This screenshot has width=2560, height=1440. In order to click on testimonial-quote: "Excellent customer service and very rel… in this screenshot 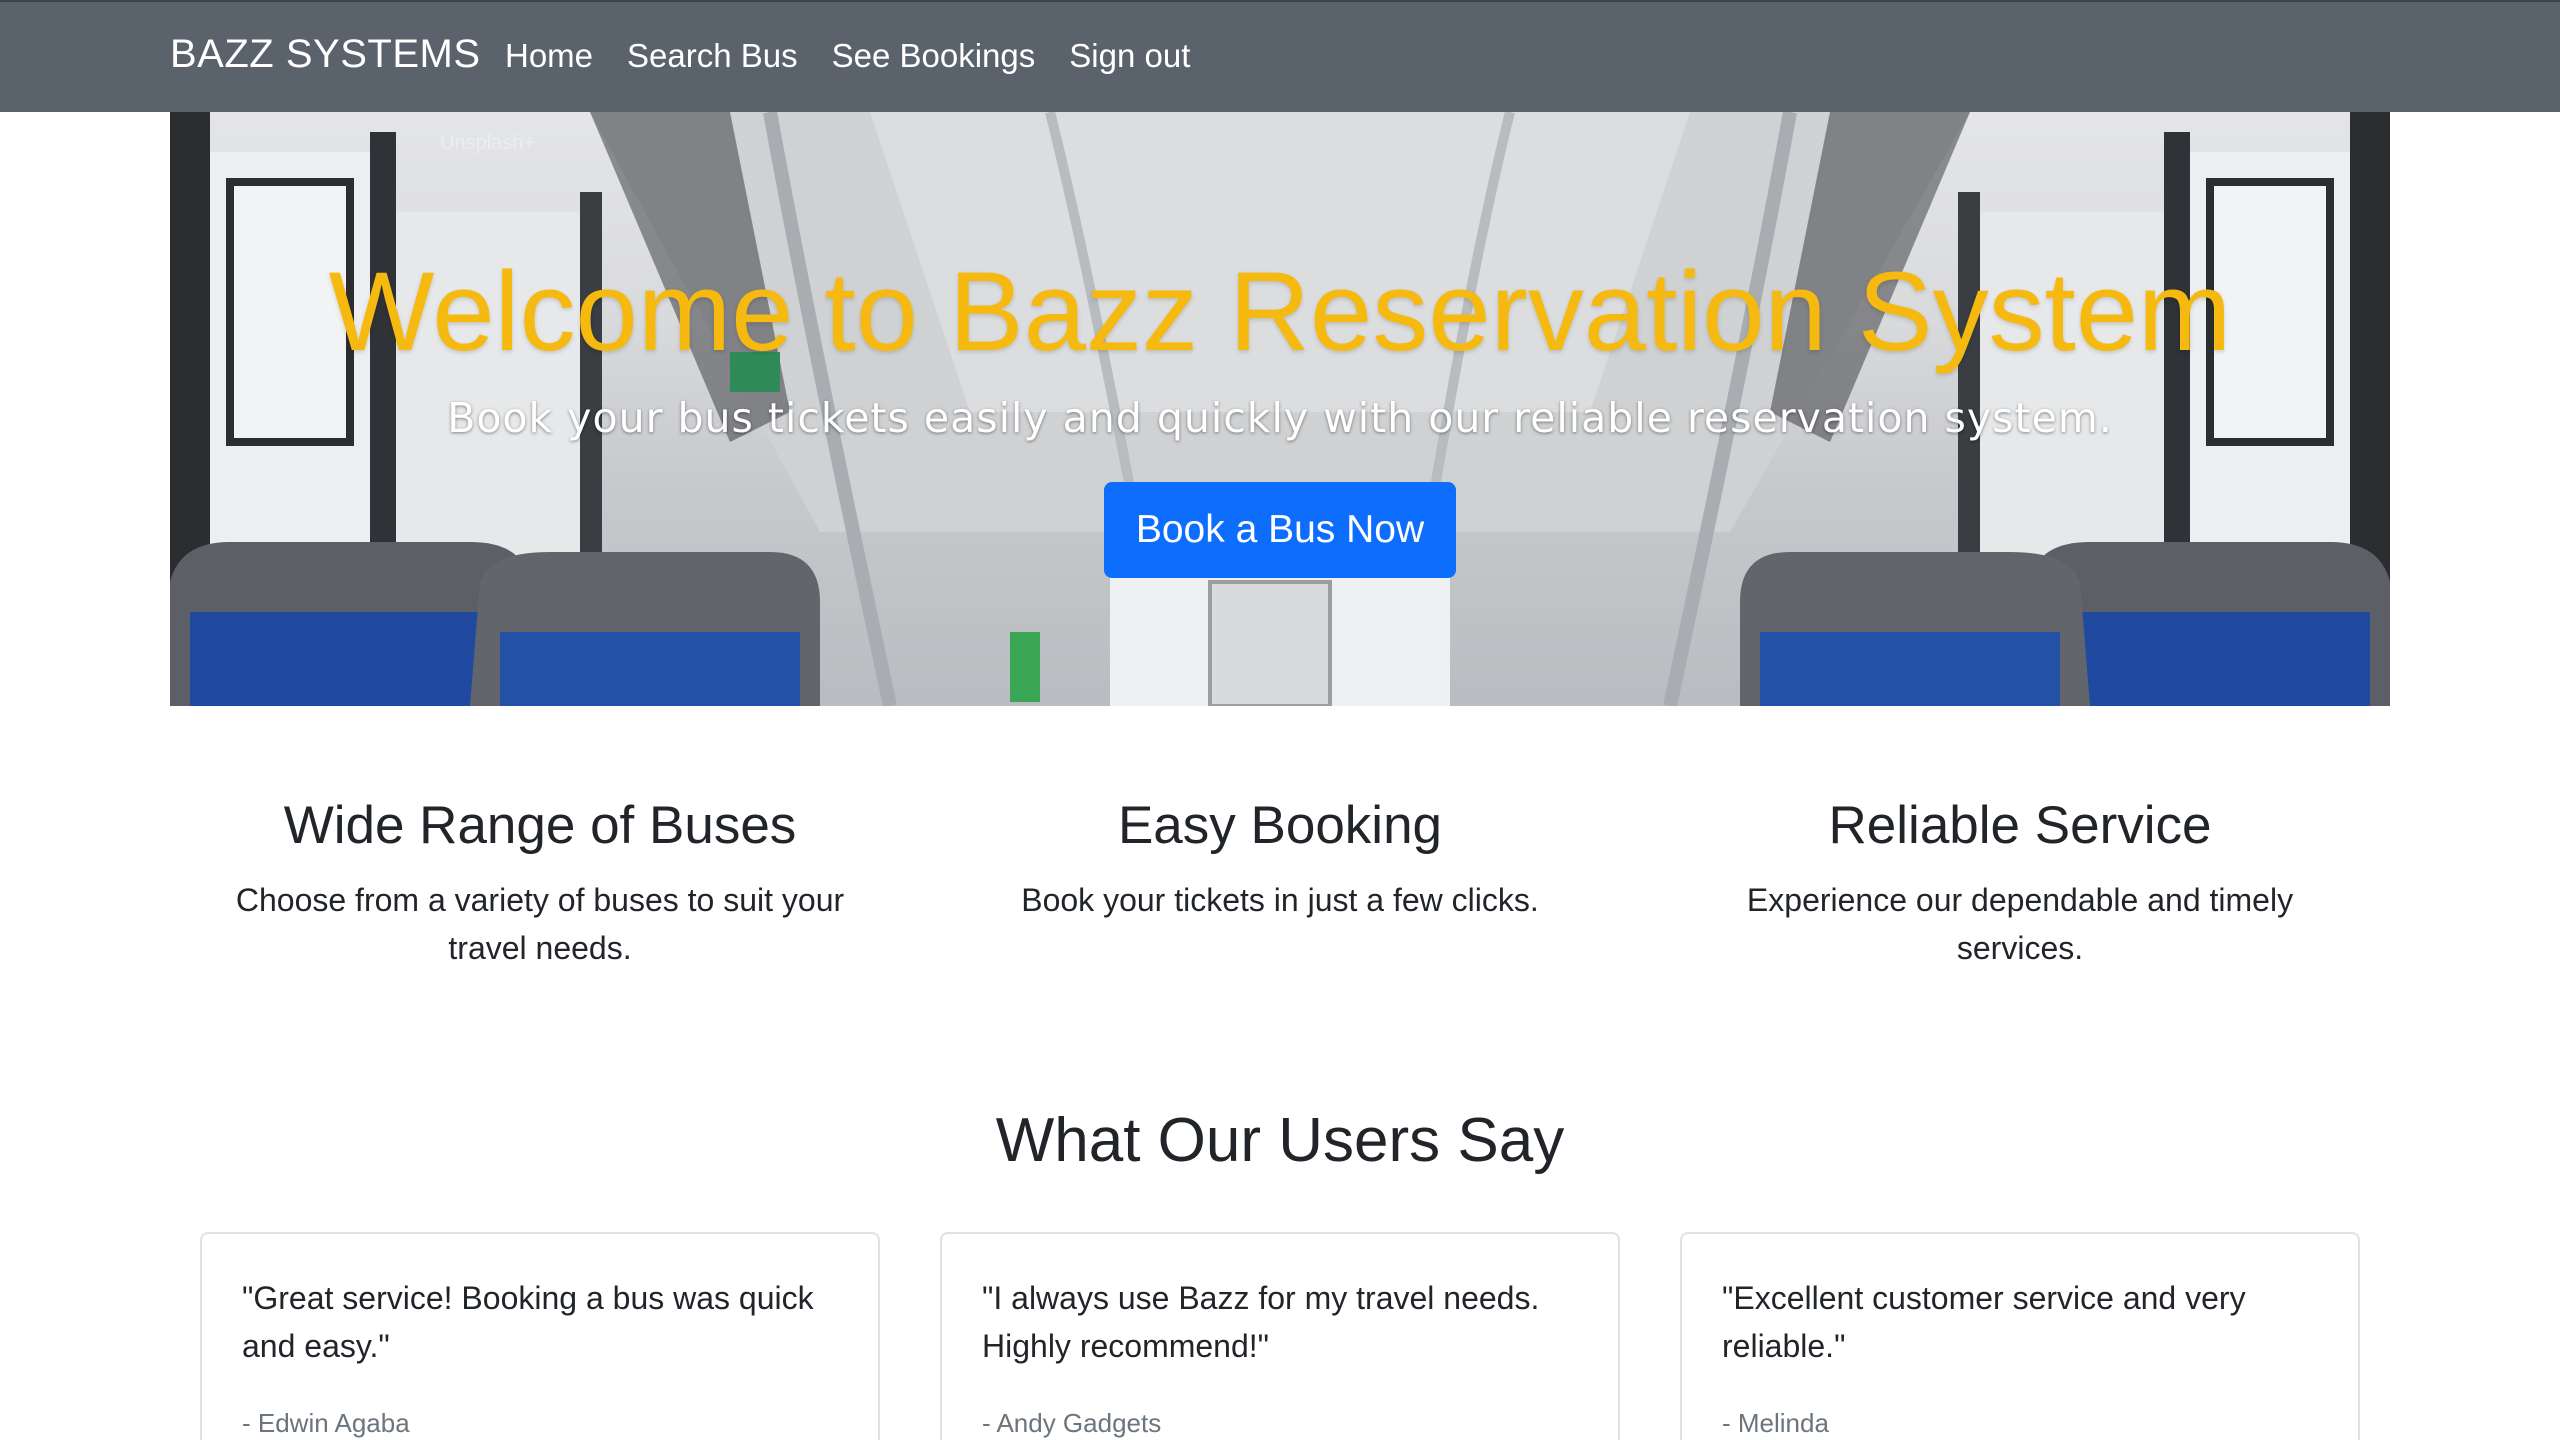, I will do `click(1984, 1322)`.